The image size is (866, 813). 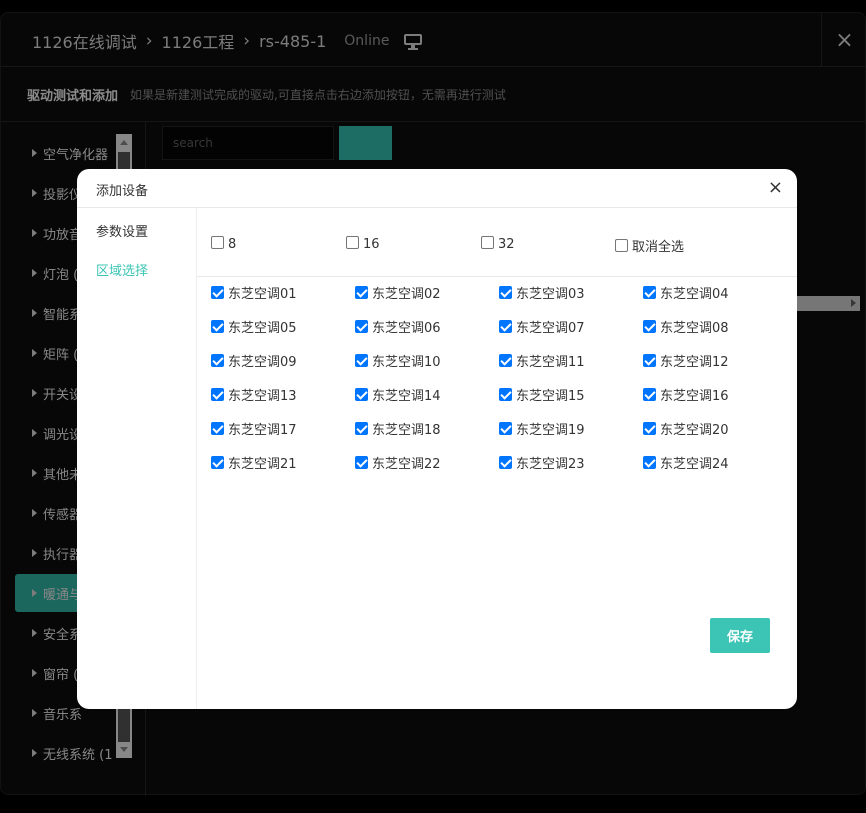 I want to click on checkbox-label: 东芝空调13, so click(x=262, y=396).